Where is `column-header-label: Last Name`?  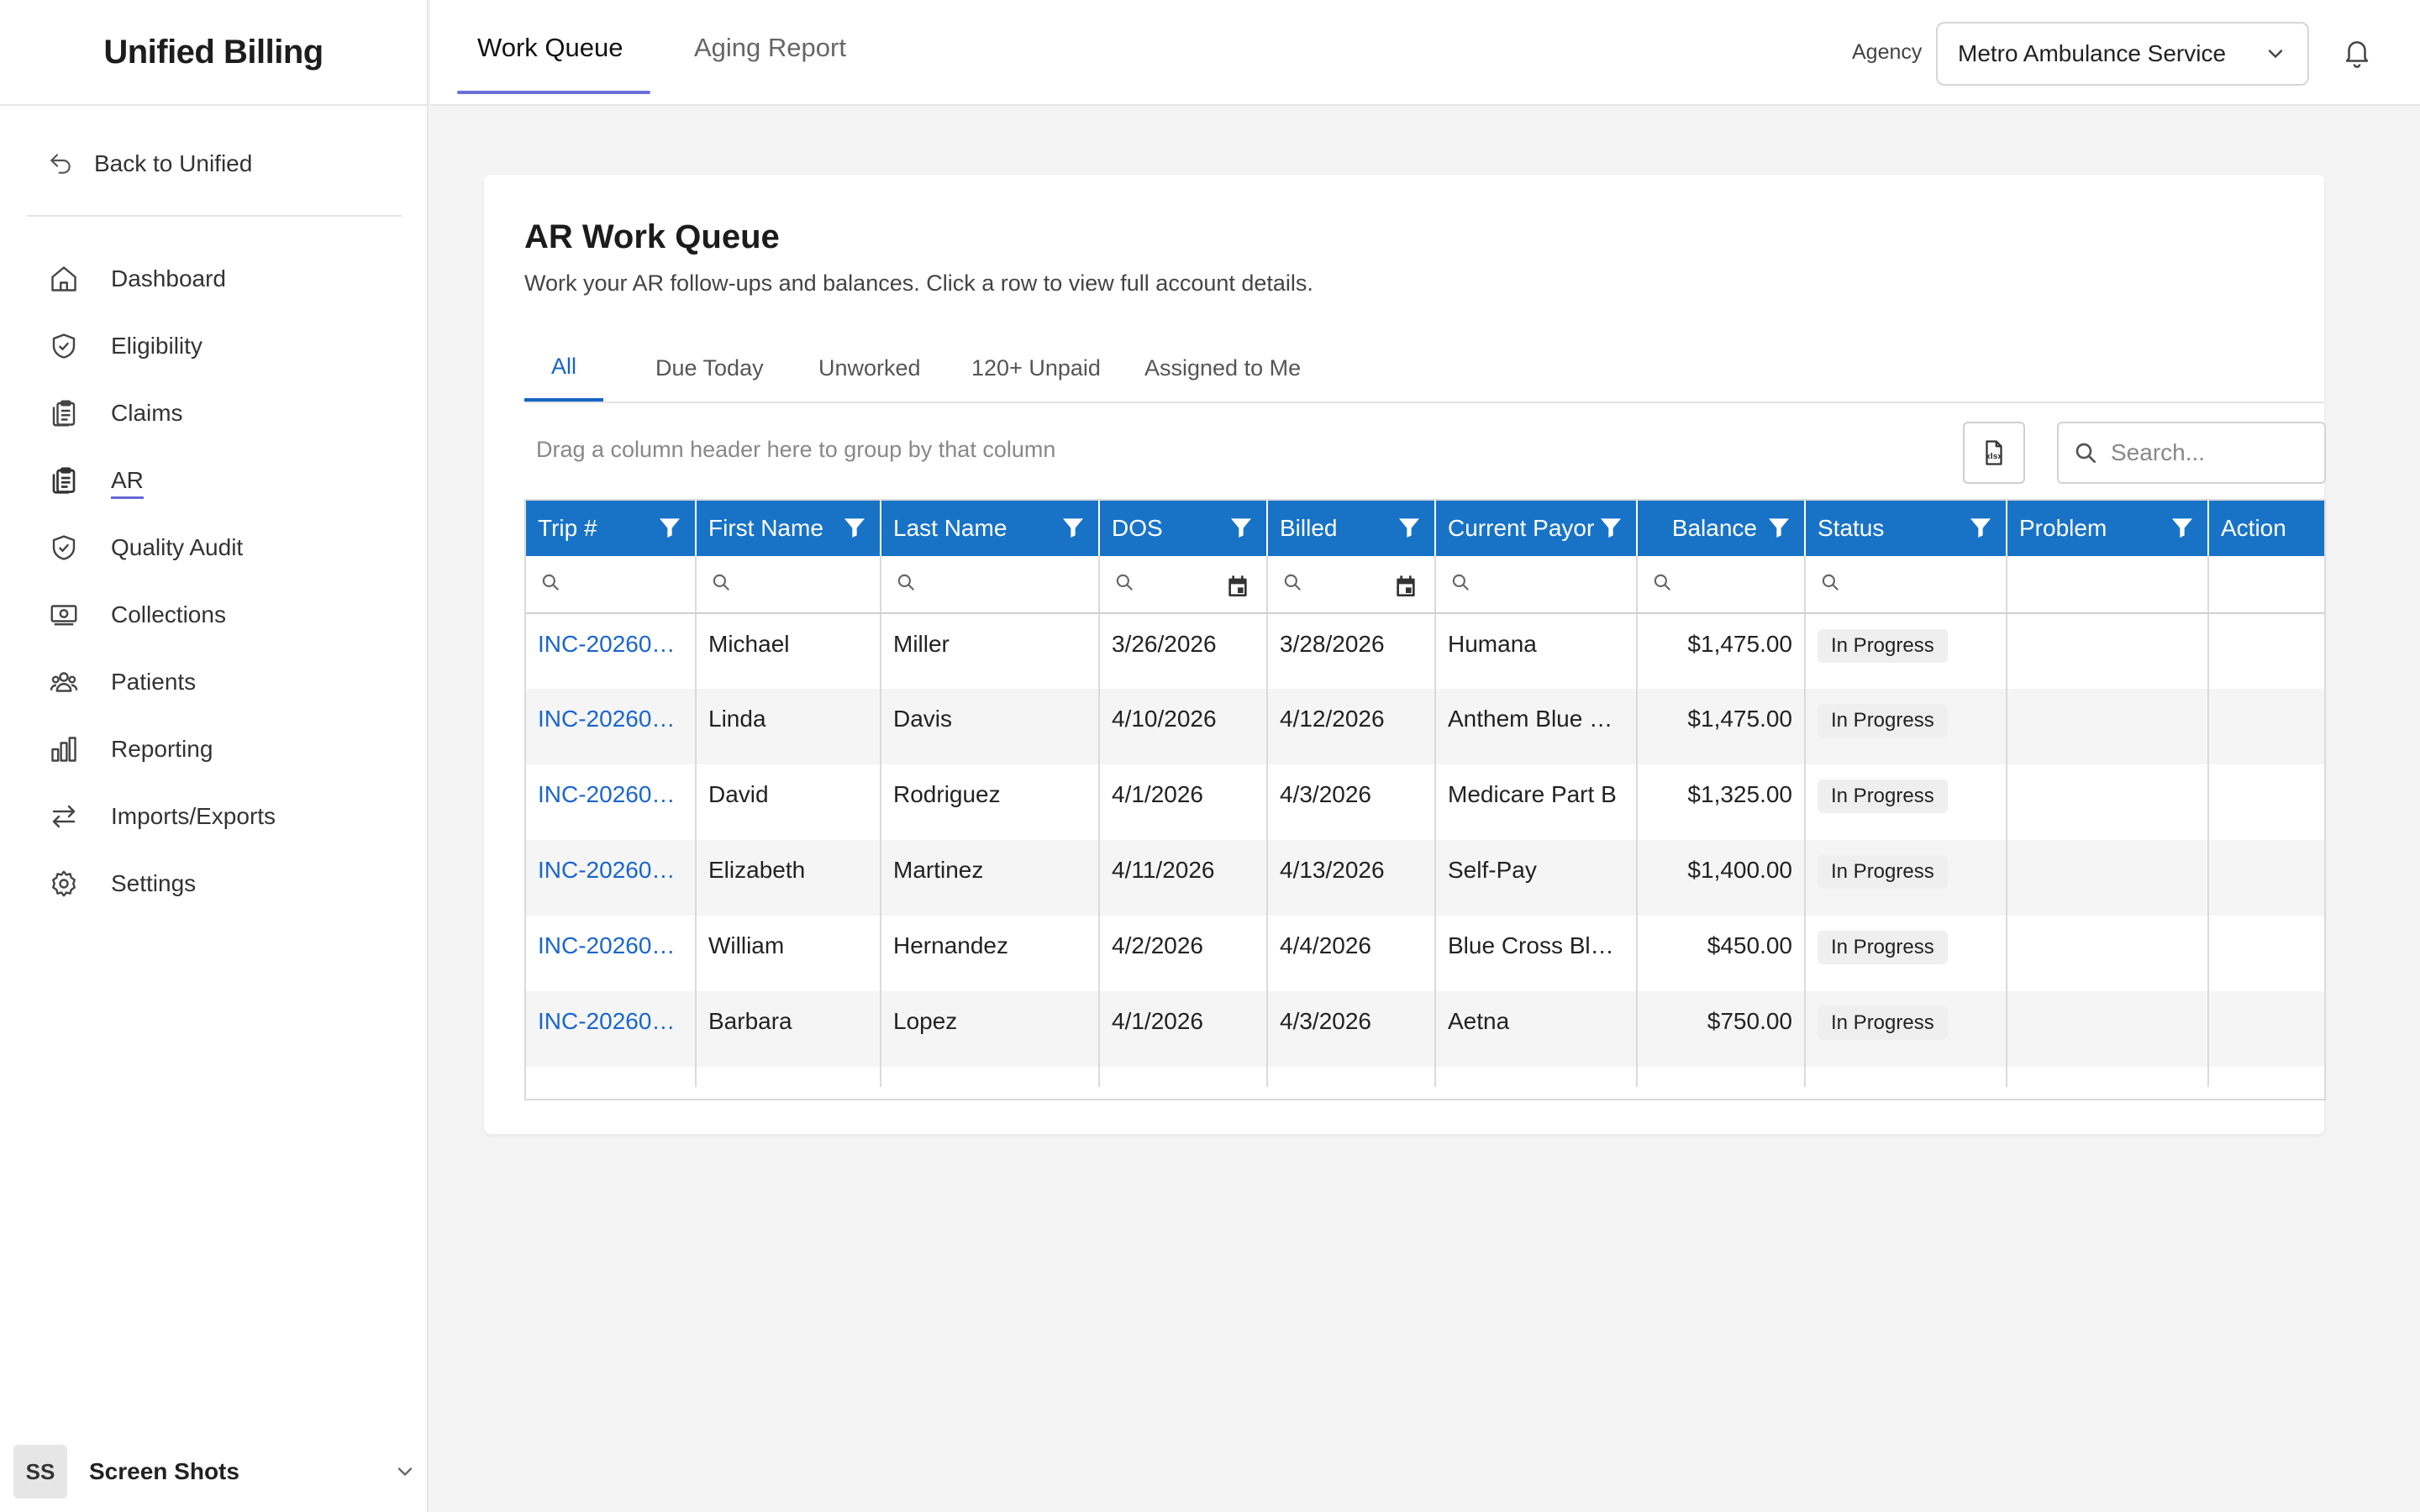
column-header-label: Last Name is located at coordinates (950, 528).